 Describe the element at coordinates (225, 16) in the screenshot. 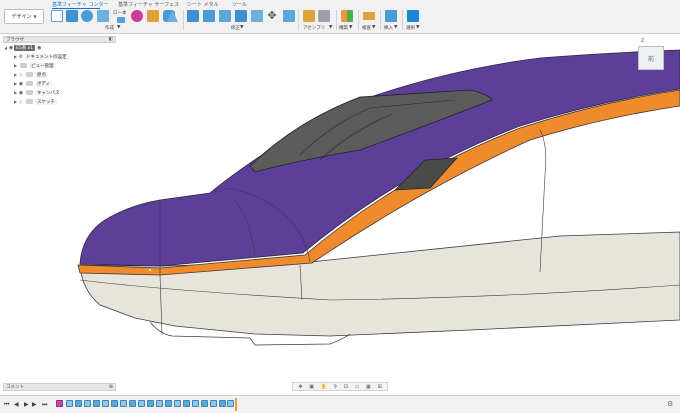

I see `chamfer-icon` at that location.